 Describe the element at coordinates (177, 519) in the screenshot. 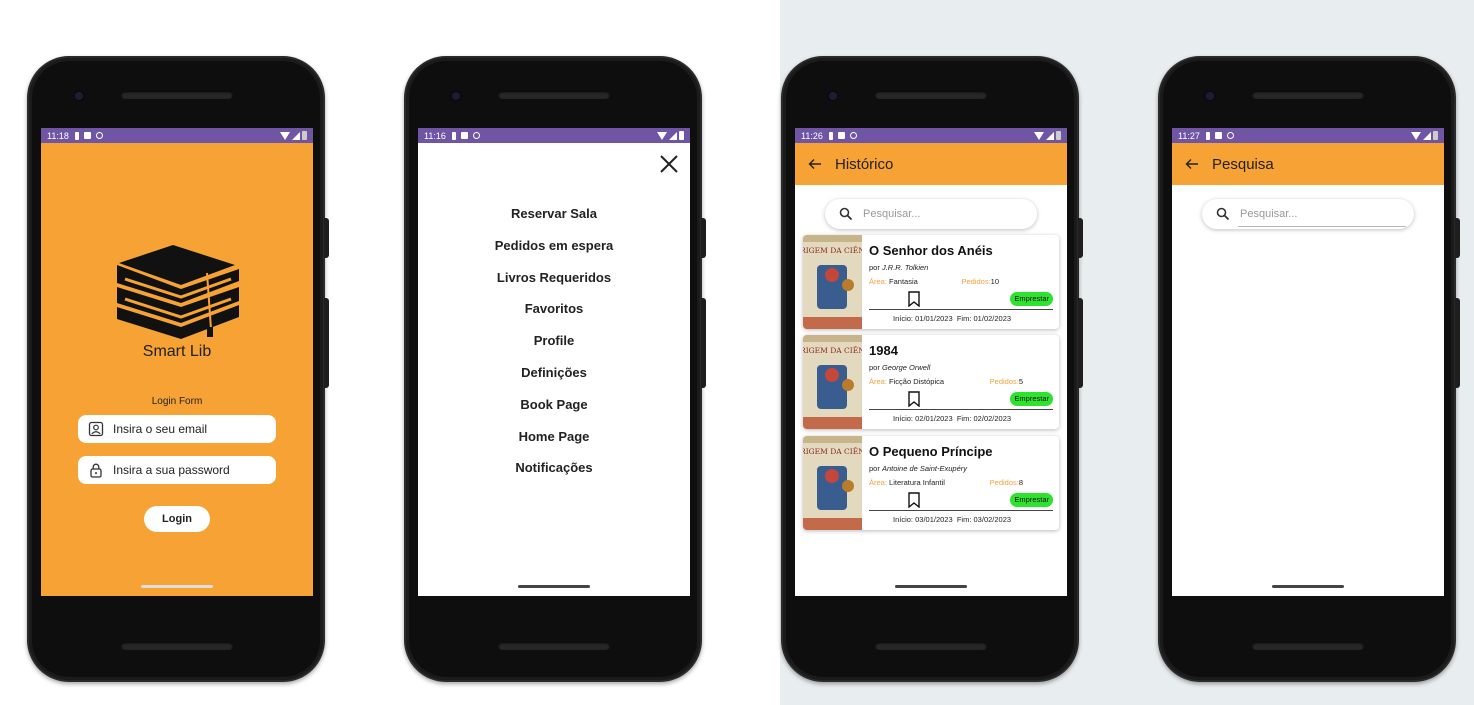

I see `login-button: Login` at that location.